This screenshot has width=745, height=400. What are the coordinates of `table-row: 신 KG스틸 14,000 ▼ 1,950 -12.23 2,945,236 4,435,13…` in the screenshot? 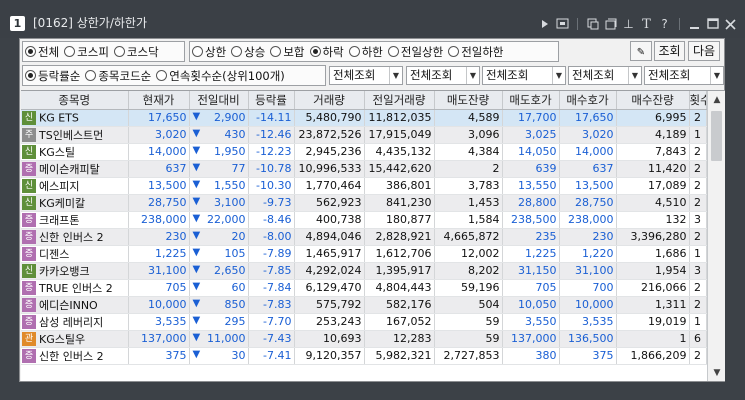 It's located at (364, 152).